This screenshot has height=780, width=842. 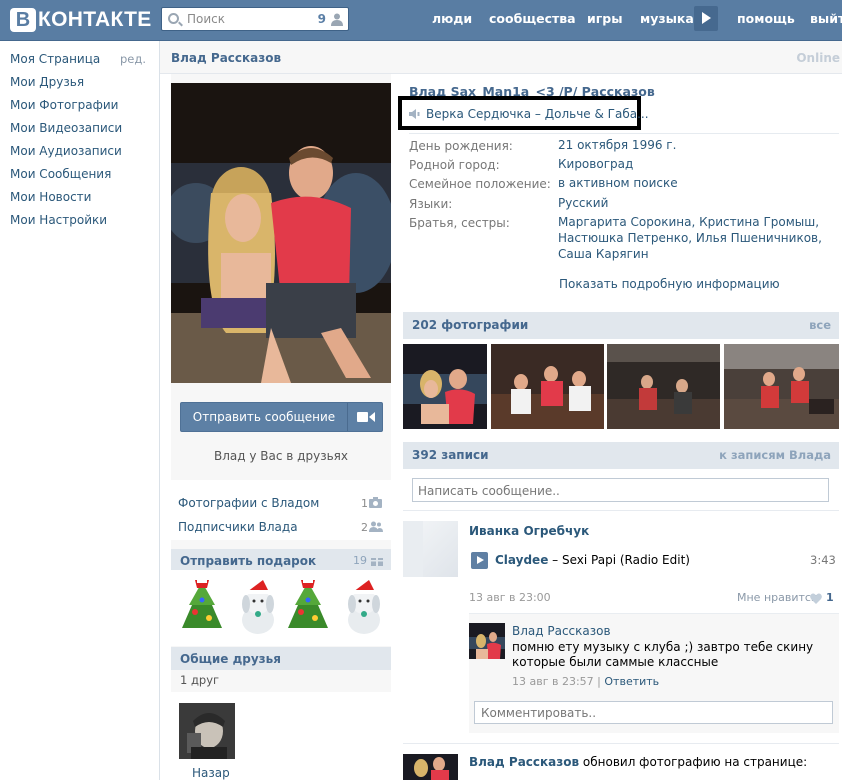 What do you see at coordinates (667, 18) in the screenshot?
I see `nav-music: музыка` at bounding box center [667, 18].